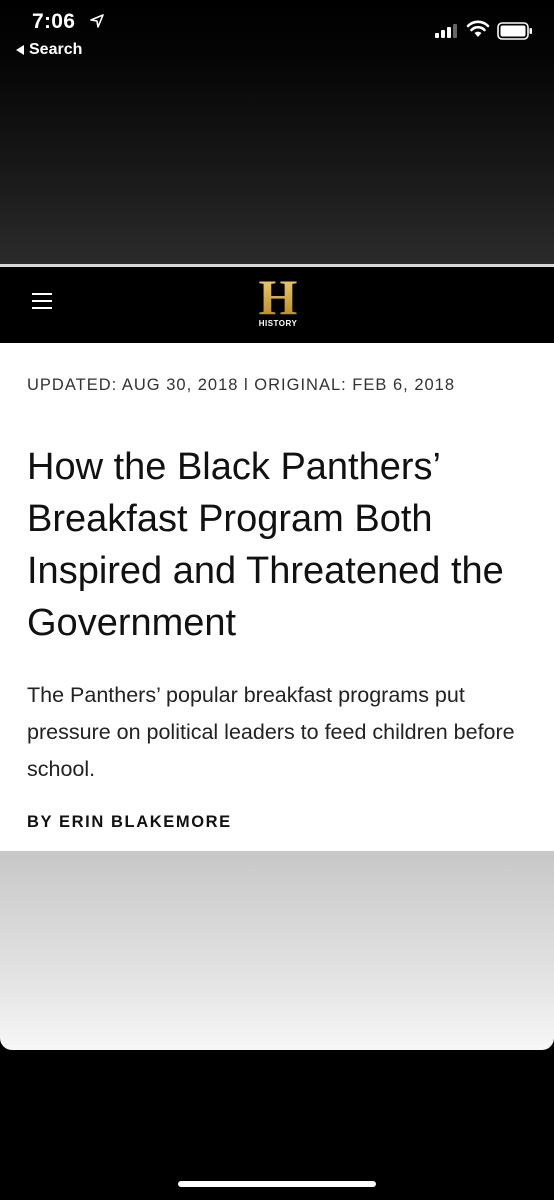  What do you see at coordinates (478, 28) in the screenshot?
I see `wifi-icon` at bounding box center [478, 28].